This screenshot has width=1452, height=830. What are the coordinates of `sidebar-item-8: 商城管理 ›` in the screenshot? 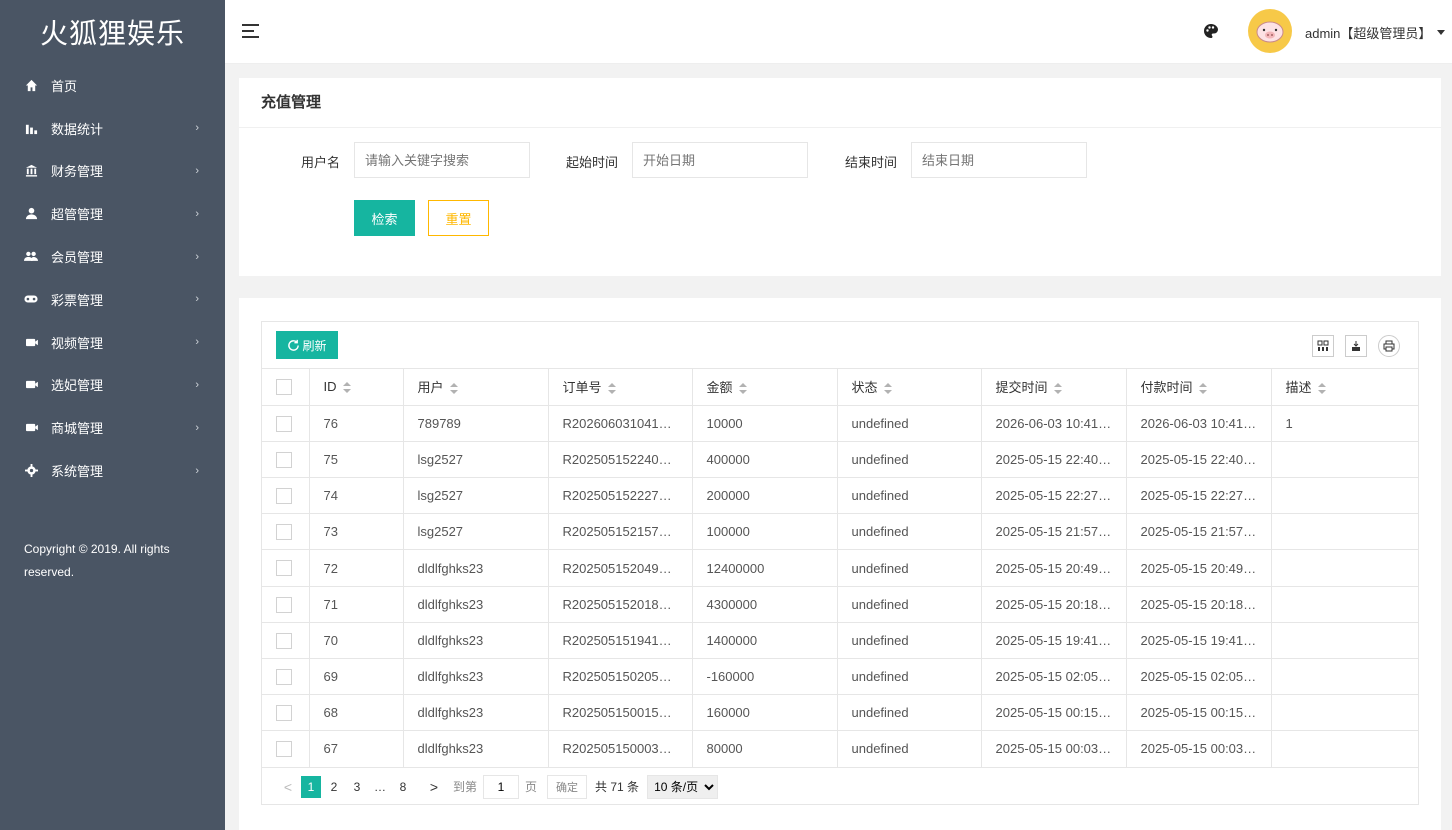 It's located at (112, 427).